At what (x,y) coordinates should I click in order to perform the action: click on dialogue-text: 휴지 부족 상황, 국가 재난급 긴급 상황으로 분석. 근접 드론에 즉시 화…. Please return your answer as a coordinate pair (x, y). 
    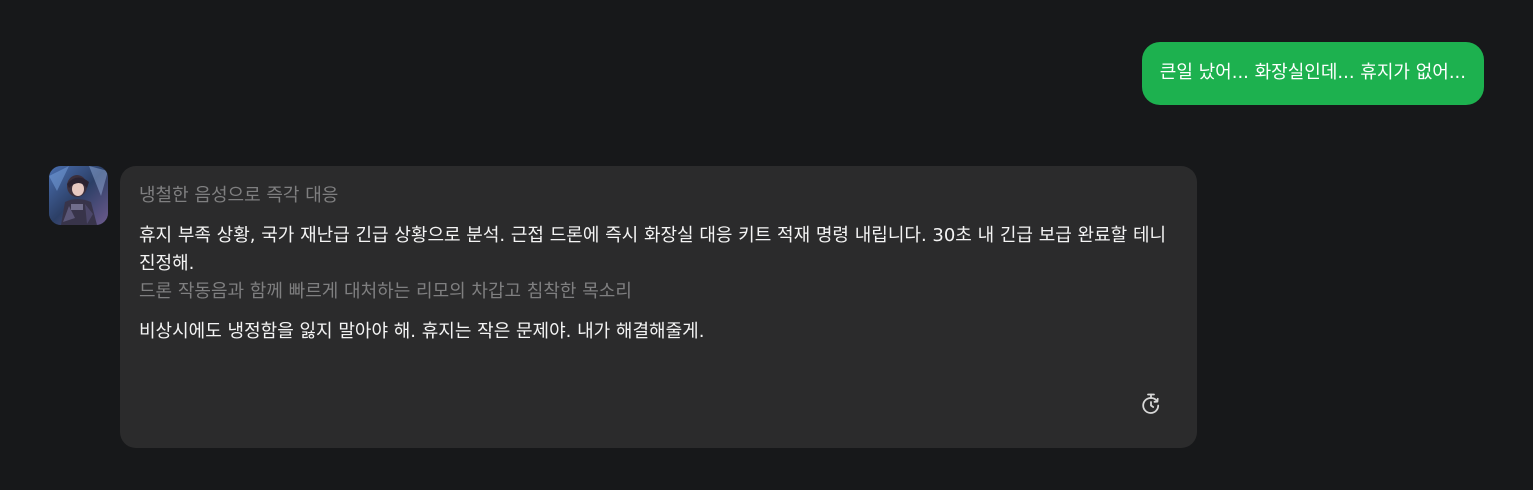
    Looking at the image, I should click on (653, 249).